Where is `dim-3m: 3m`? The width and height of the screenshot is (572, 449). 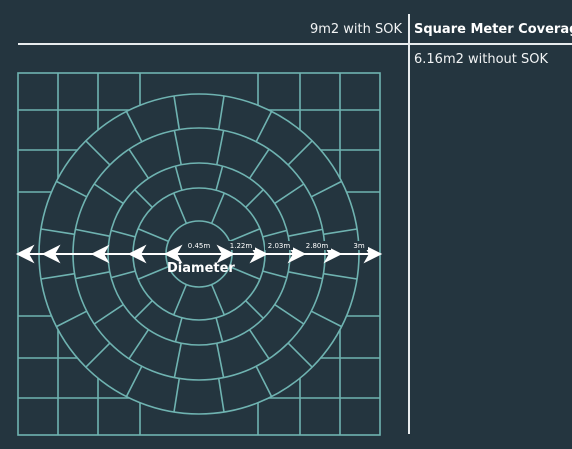
dim-3m: 3m is located at coordinates (358, 246).